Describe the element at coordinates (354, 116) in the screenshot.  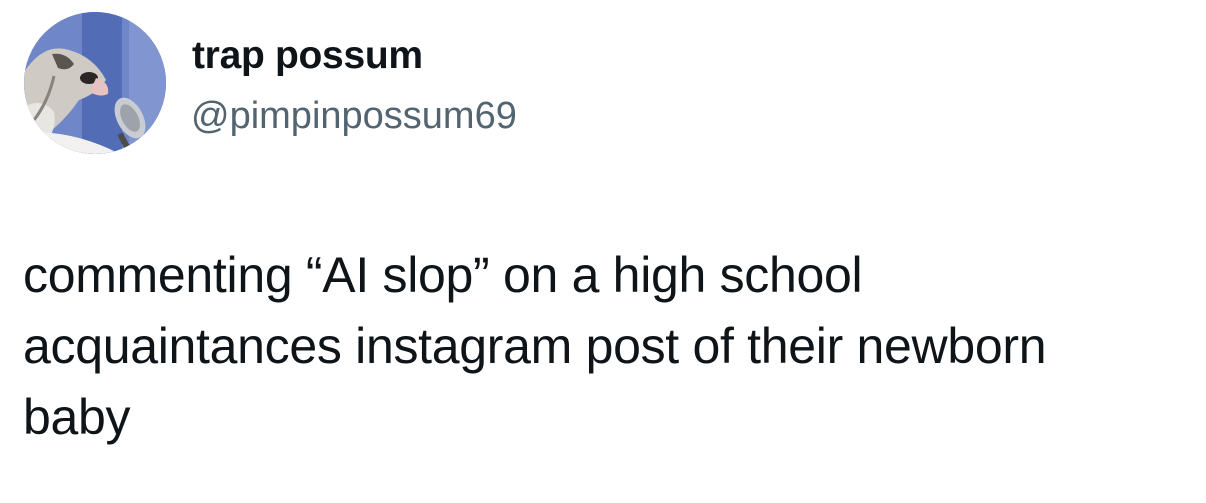
I see `user-handle: @pimpinpossum69` at that location.